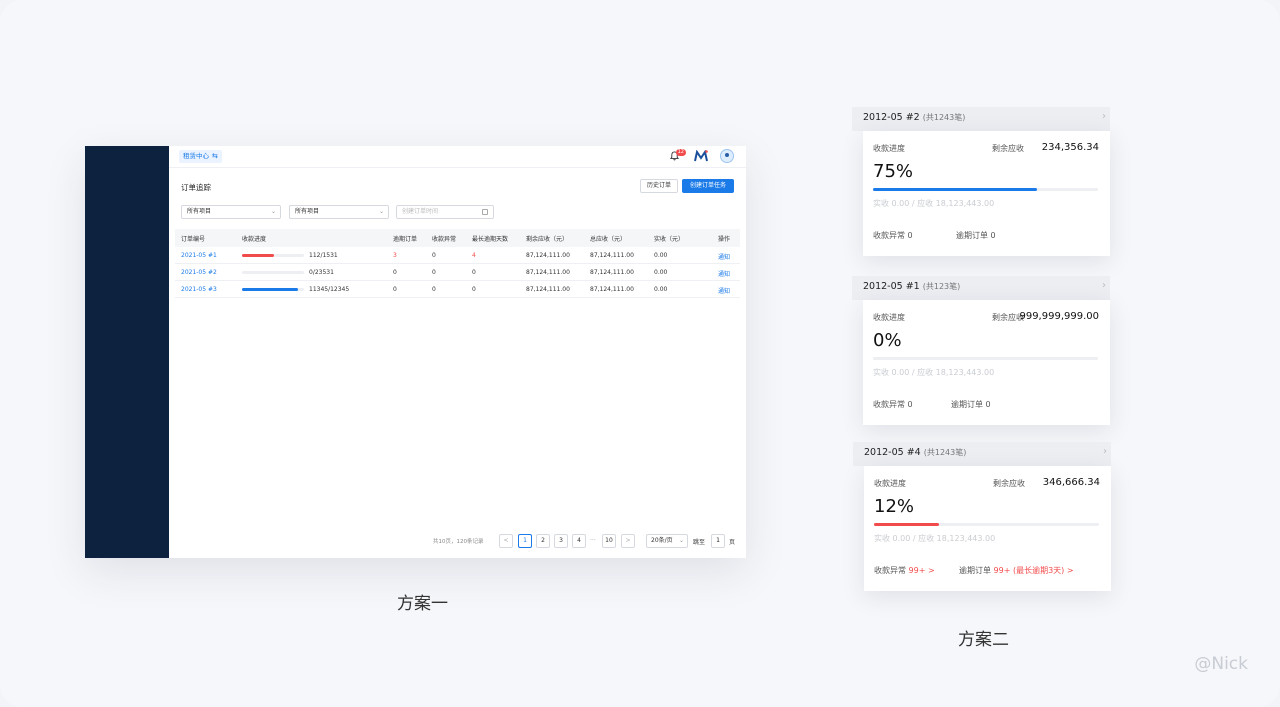  Describe the element at coordinates (196, 187) in the screenshot. I see `page-title: 订单追踪` at that location.